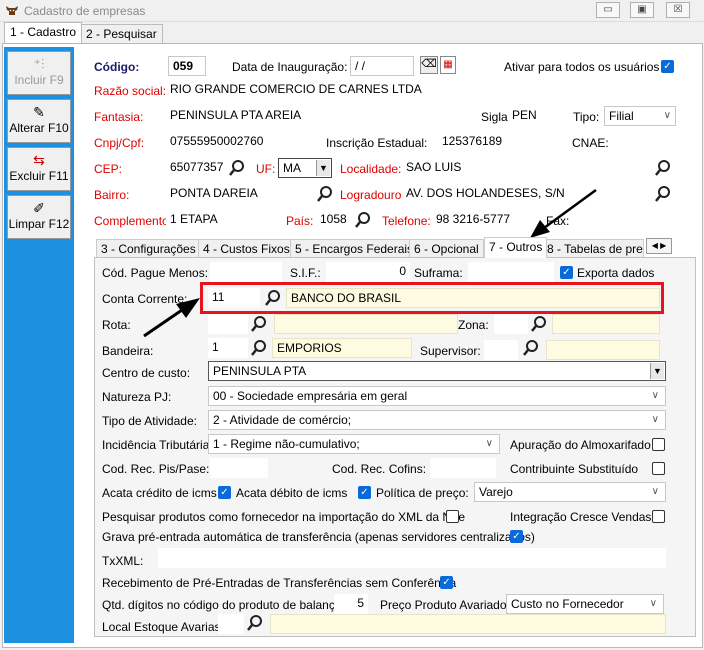  What do you see at coordinates (372, 195) in the screenshot?
I see `logradouro-label: Logradouro:` at bounding box center [372, 195].